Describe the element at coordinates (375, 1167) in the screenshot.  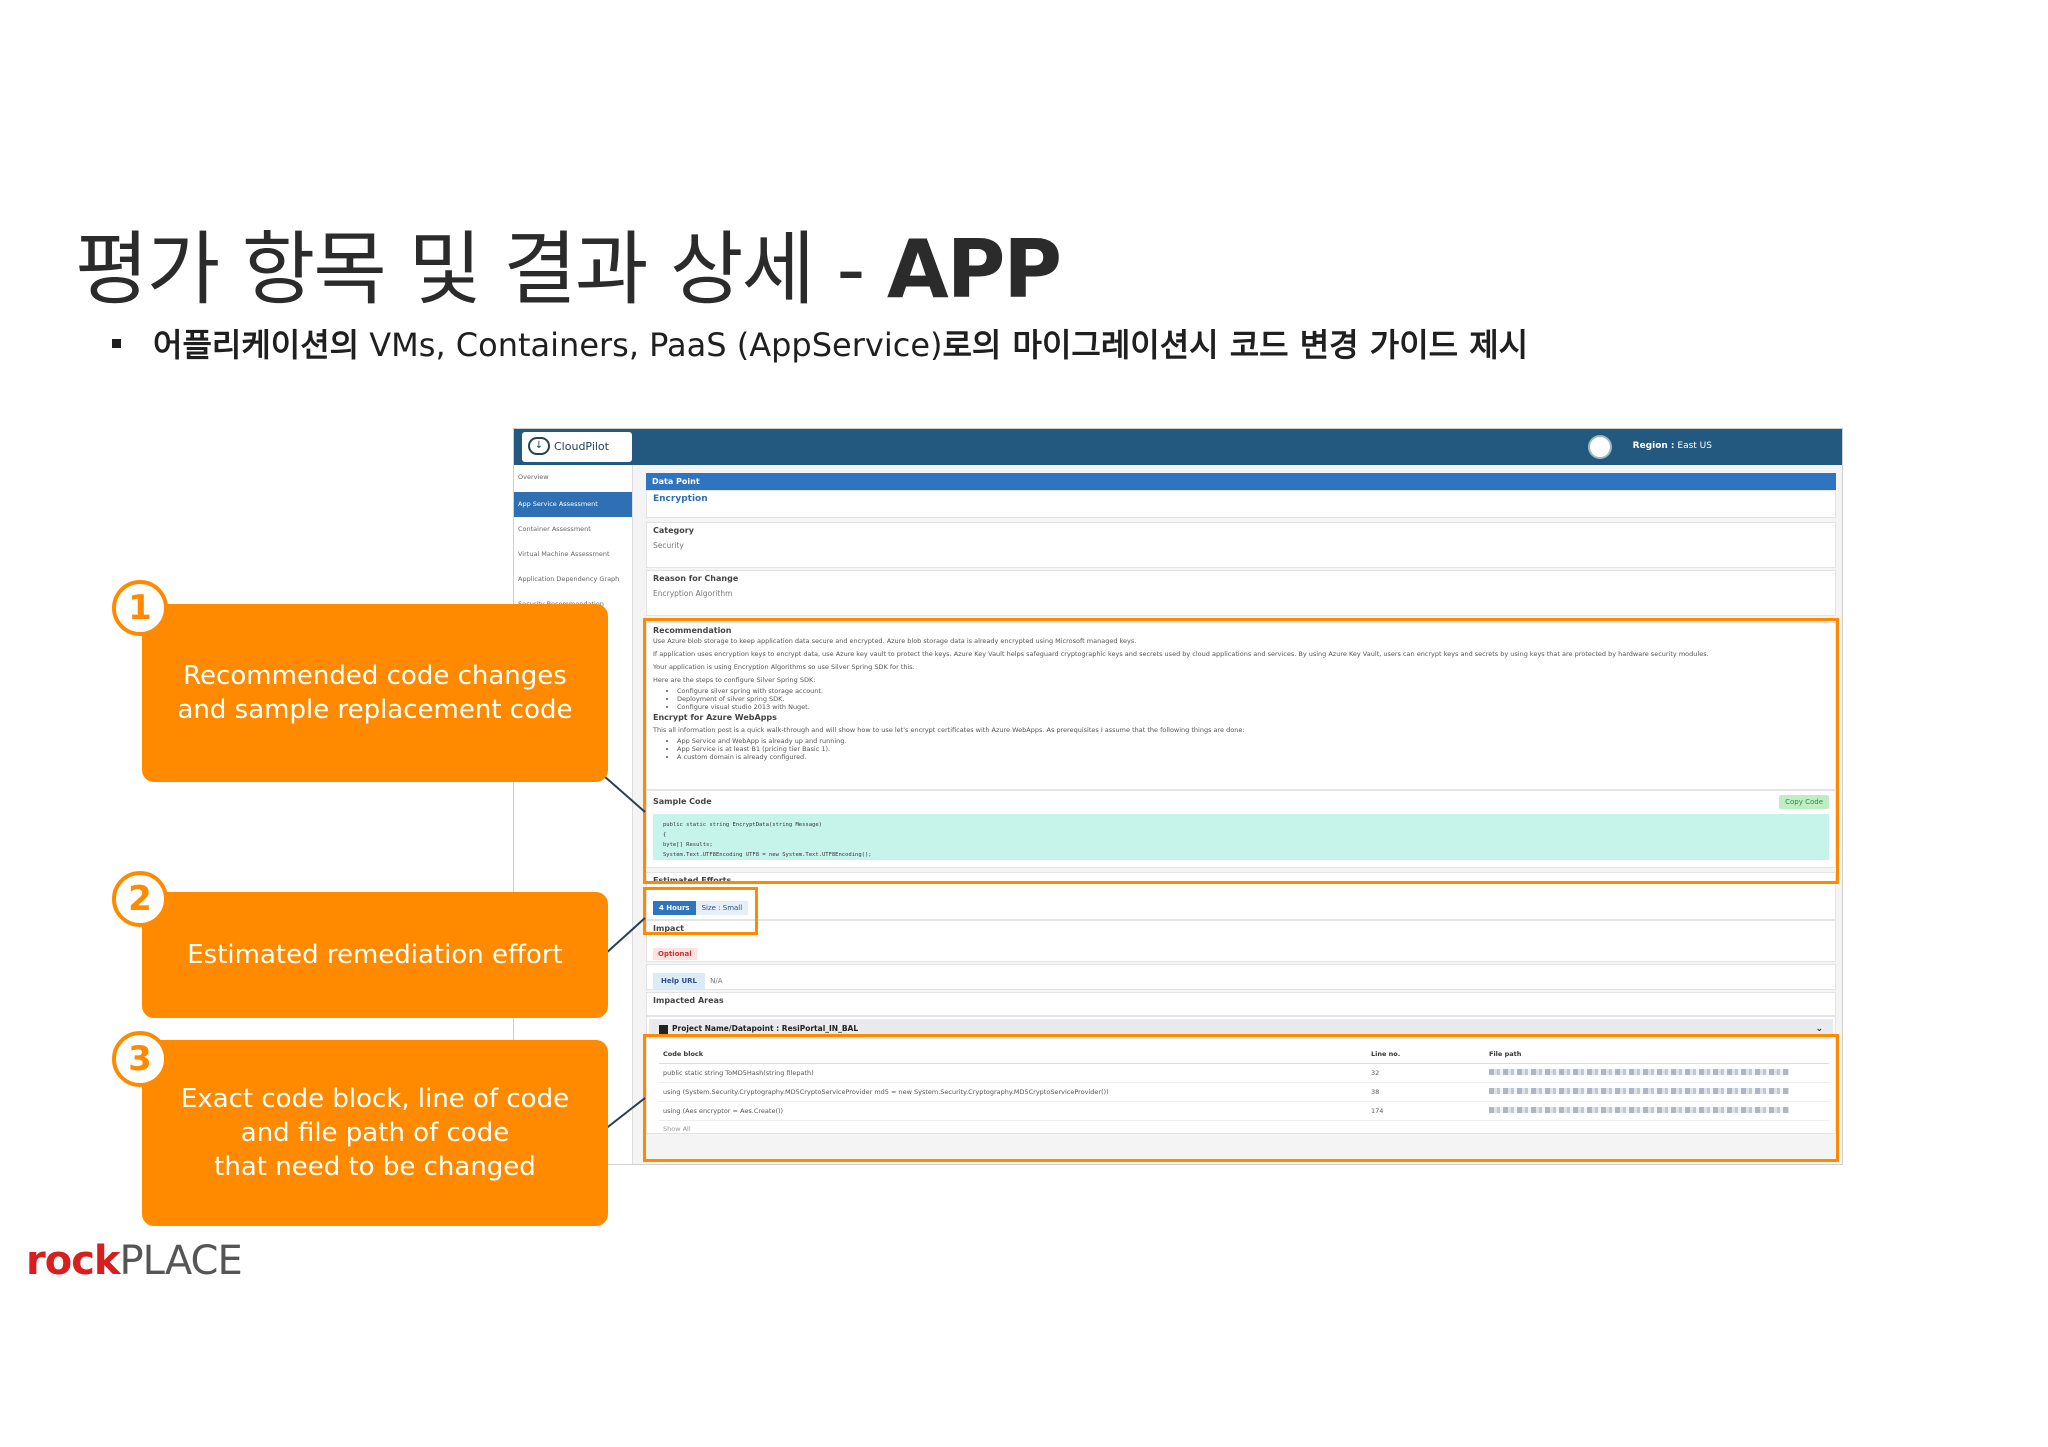
I see `callout-3-line-3: that need to be changed` at that location.